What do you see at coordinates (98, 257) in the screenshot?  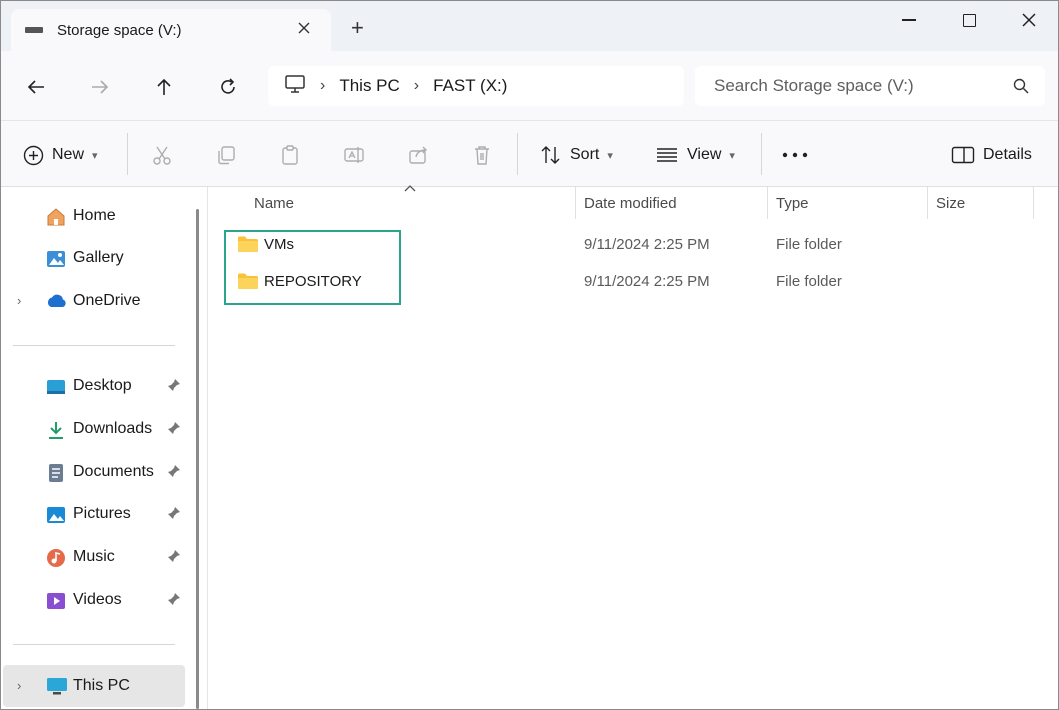 I see `sidebar-item-label: Gallery` at bounding box center [98, 257].